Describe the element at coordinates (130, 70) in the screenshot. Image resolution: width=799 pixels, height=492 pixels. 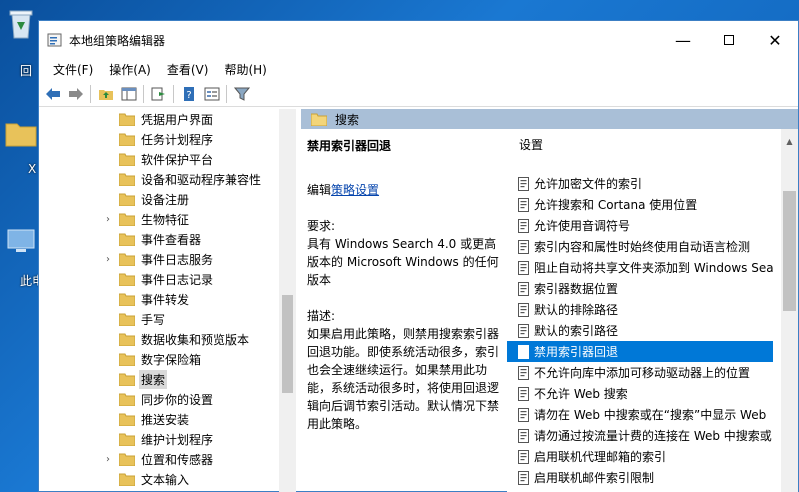
I see `menu-action: 操作(A)` at that location.